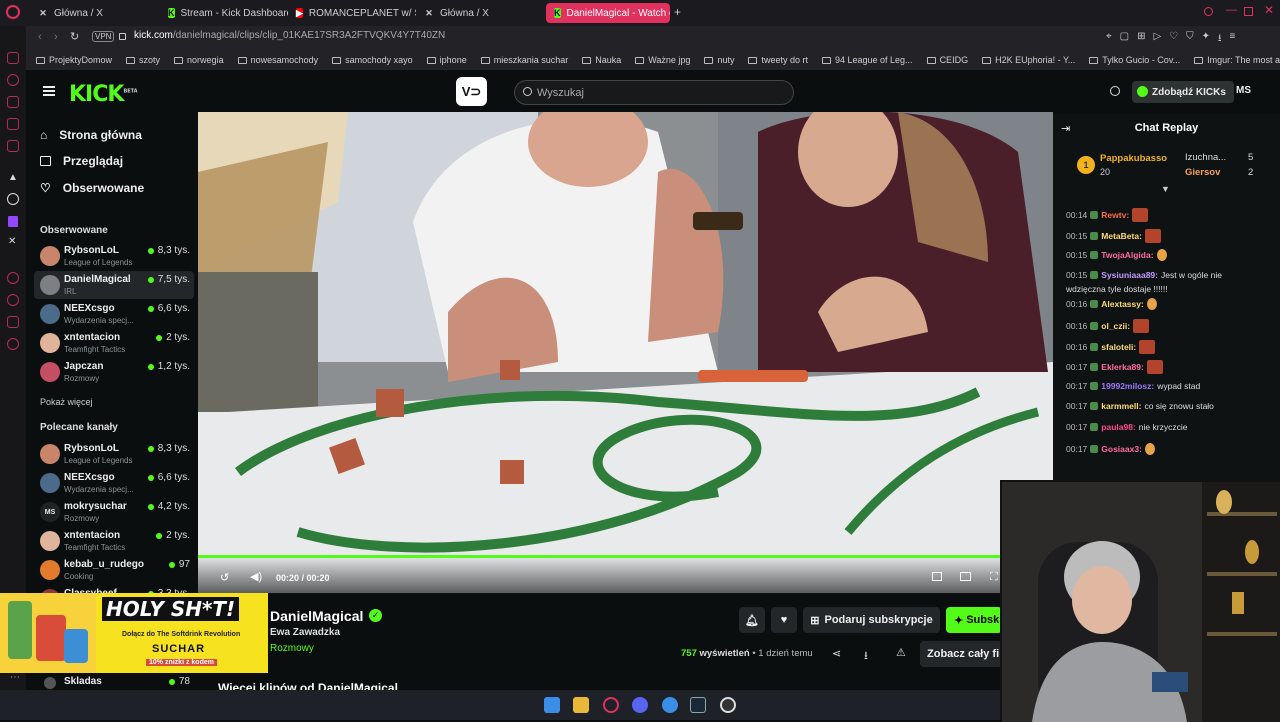 The width and height of the screenshot is (1280, 722). I want to click on tv-icon, so click(13, 124).